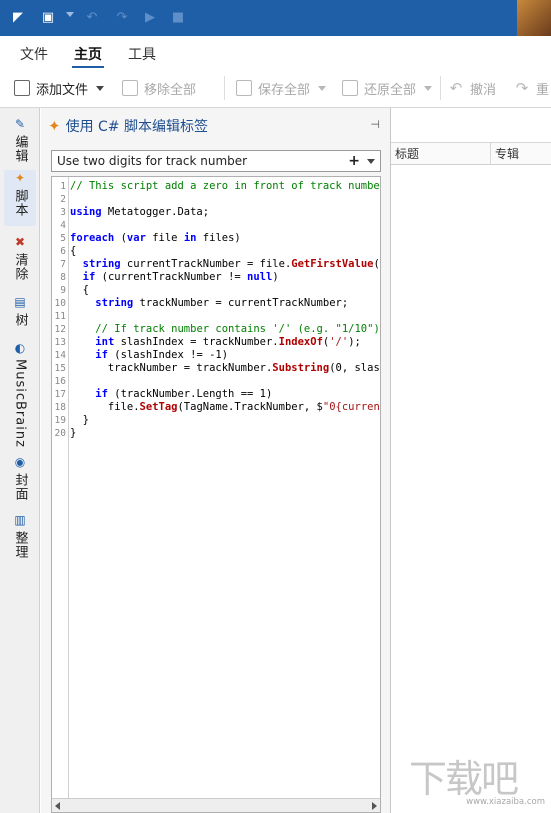 The image size is (551, 813). What do you see at coordinates (63, 225) in the screenshot?
I see `line-number: 4` at bounding box center [63, 225].